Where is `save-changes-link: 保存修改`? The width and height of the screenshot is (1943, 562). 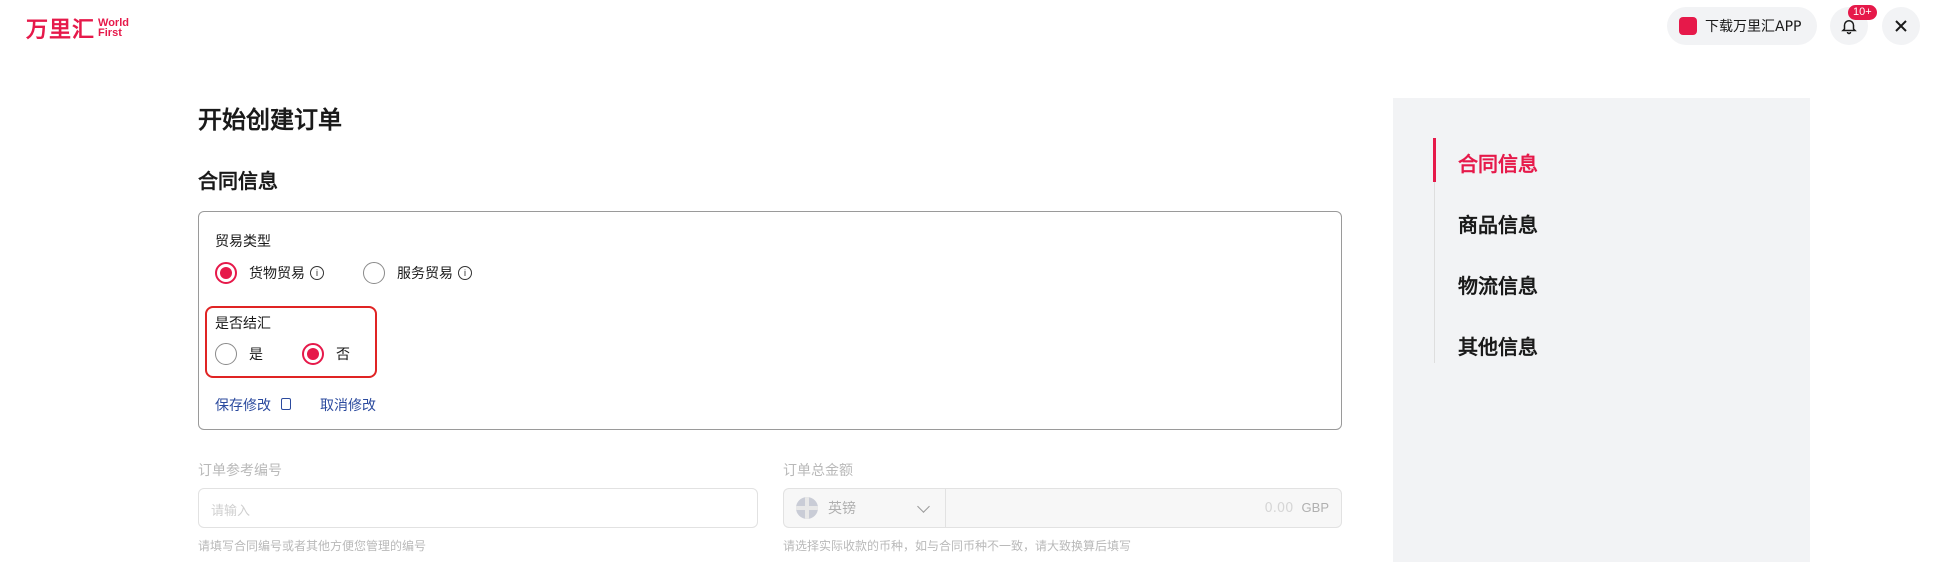
save-changes-link: 保存修改 is located at coordinates (243, 405).